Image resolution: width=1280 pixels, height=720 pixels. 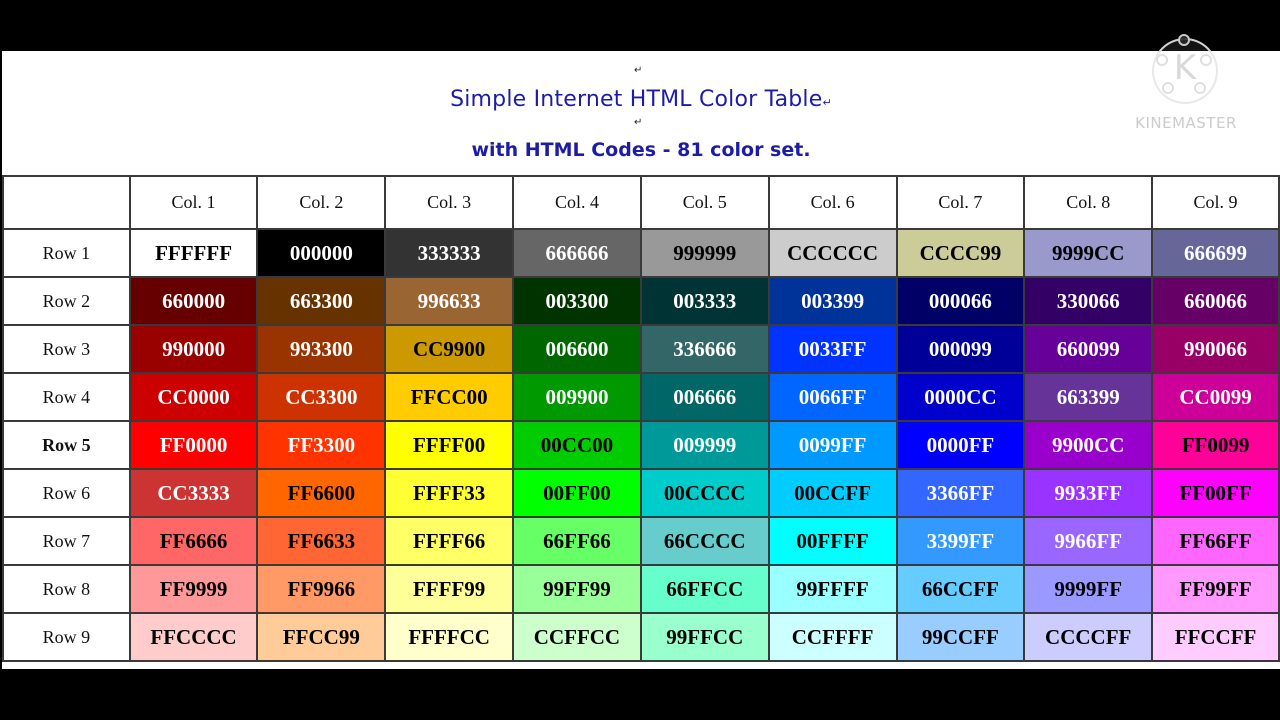 What do you see at coordinates (960, 589) in the screenshot?
I see `color-swatch-cell: 66CCFF` at bounding box center [960, 589].